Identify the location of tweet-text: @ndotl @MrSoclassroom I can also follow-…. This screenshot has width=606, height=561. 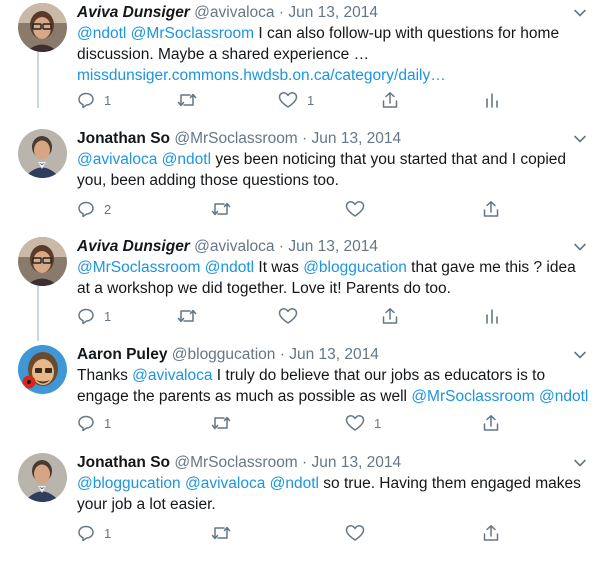
(333, 54).